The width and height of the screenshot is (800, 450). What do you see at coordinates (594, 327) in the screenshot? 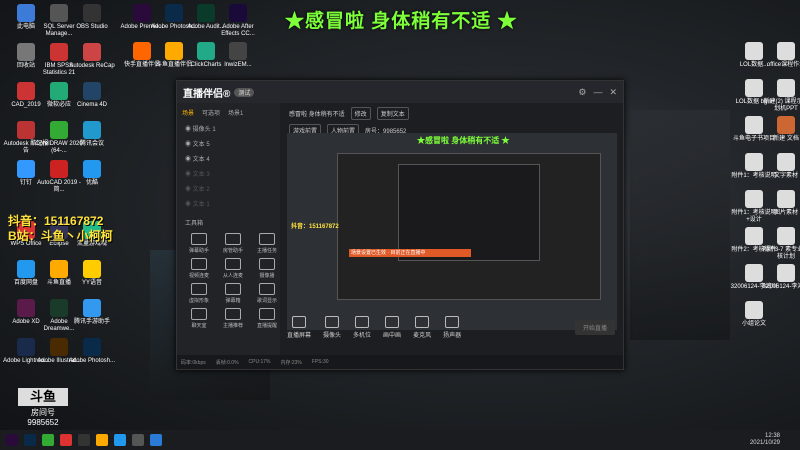
I see `start-live-button: 开始直播` at bounding box center [594, 327].